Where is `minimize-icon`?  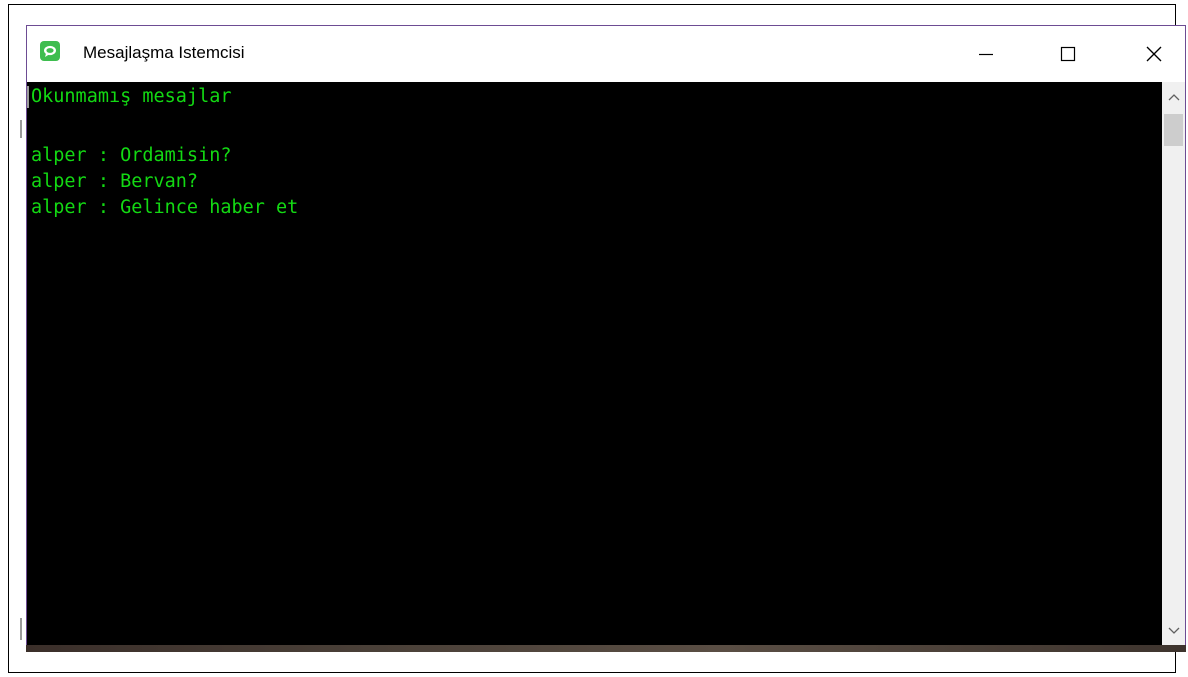 minimize-icon is located at coordinates (986, 54).